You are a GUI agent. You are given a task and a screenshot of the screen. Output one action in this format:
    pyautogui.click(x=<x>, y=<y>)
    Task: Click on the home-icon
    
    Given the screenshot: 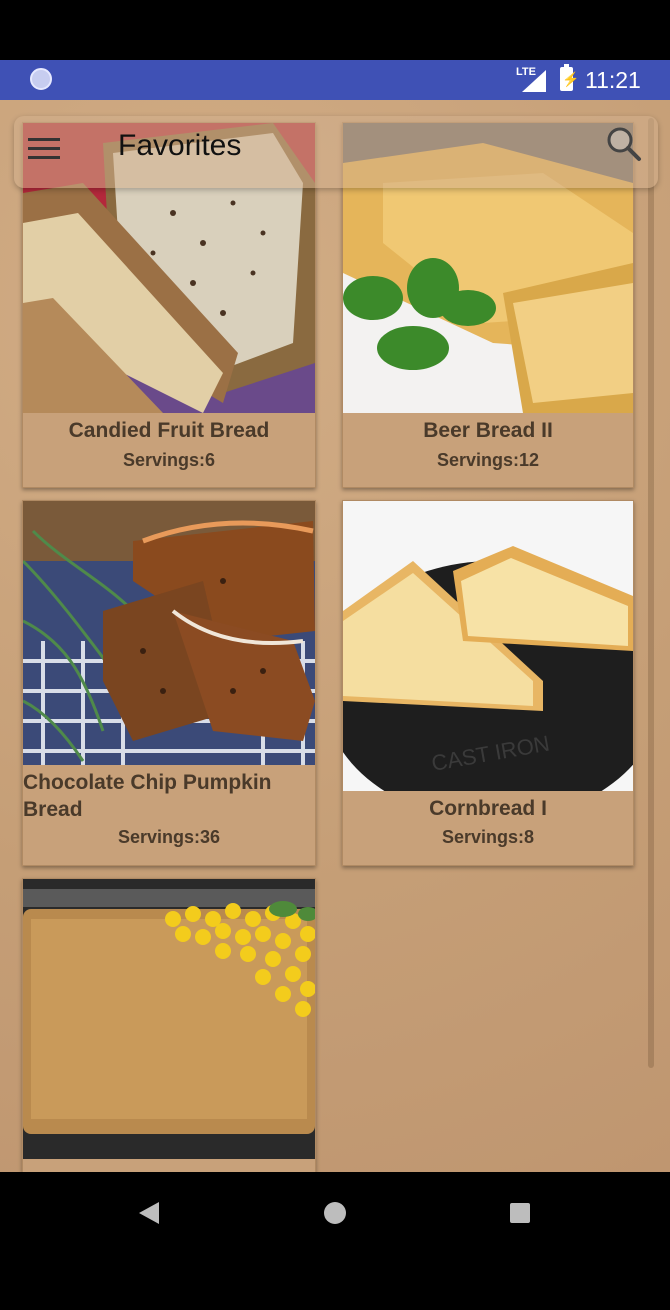 What is the action you would take?
    pyautogui.click(x=335, y=1213)
    